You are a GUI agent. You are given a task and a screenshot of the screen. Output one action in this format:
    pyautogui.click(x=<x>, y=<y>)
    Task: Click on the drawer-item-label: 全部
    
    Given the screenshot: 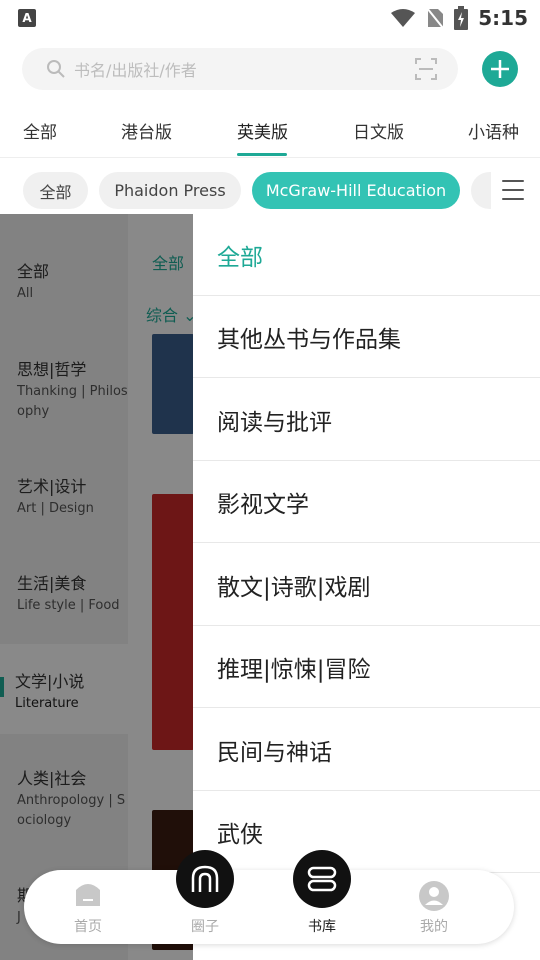 What is the action you would take?
    pyautogui.click(x=240, y=257)
    